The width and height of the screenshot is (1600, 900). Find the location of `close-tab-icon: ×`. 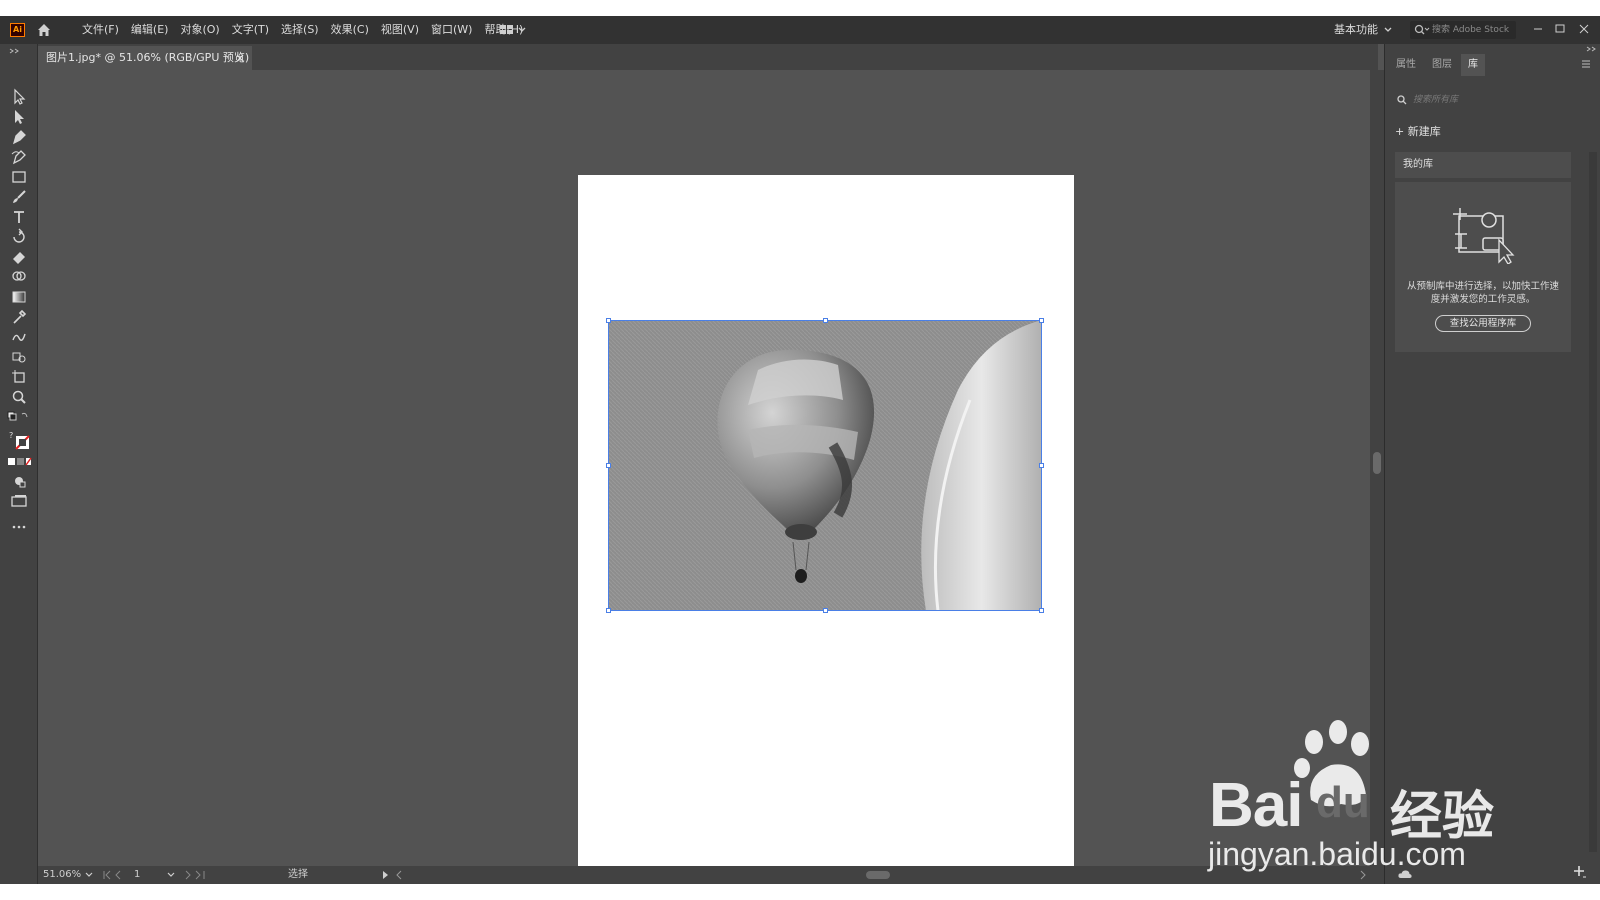

close-tab-icon: × is located at coordinates (240, 58).